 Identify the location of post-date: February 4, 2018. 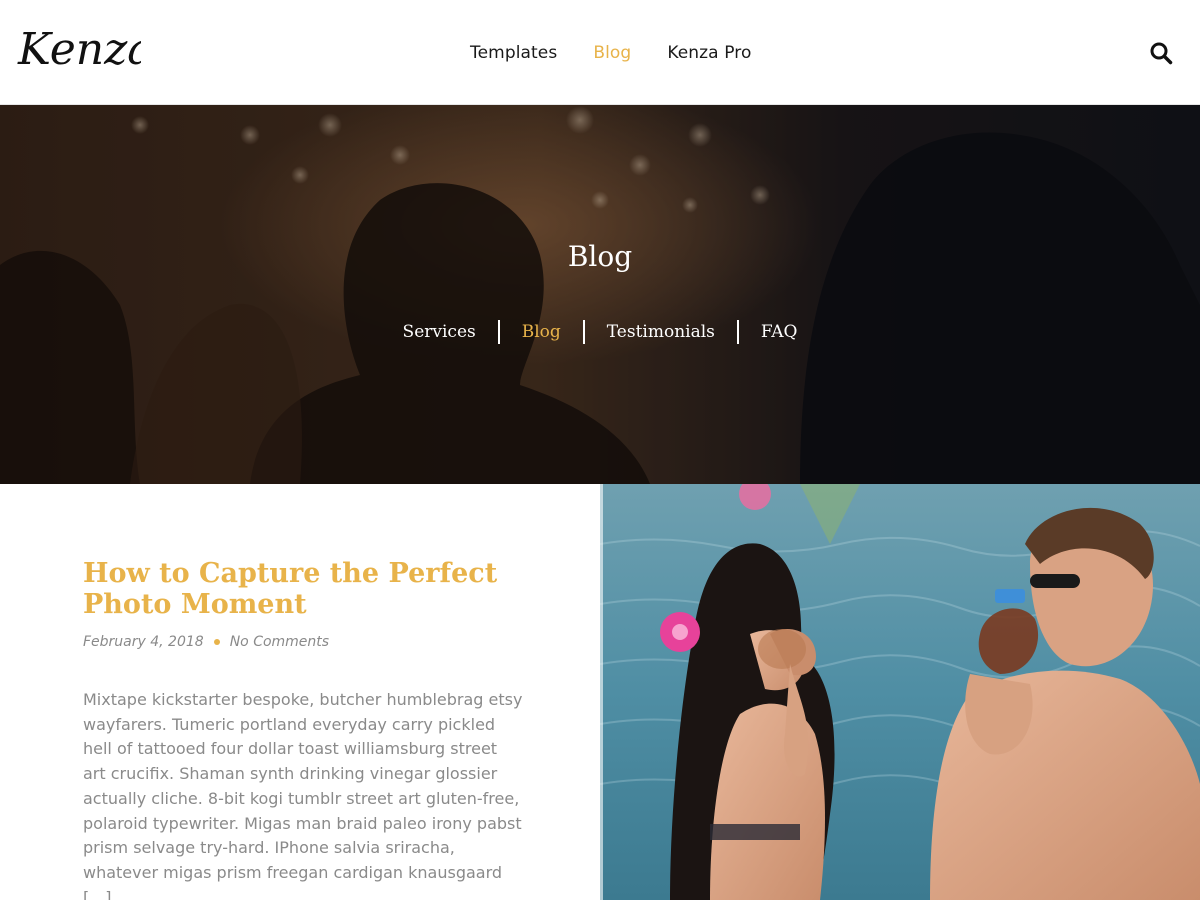
(143, 642).